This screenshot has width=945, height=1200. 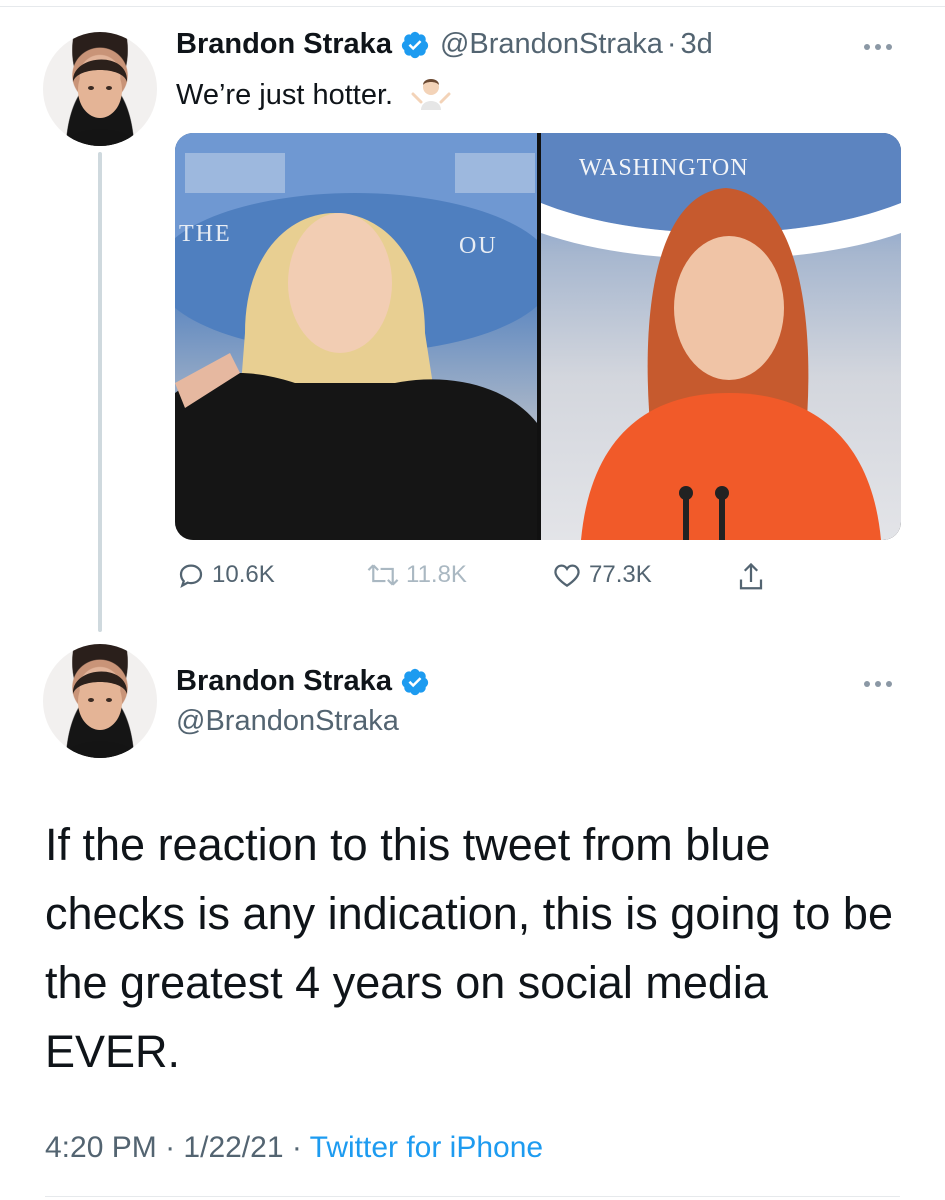 I want to click on like-count: 77.3K, so click(x=620, y=574).